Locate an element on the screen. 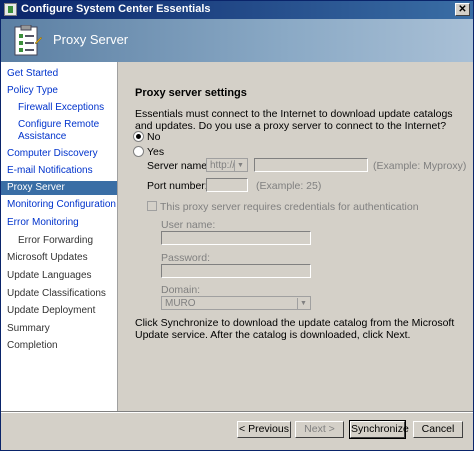 The image size is (474, 451). next-button: Next > is located at coordinates (319, 429).